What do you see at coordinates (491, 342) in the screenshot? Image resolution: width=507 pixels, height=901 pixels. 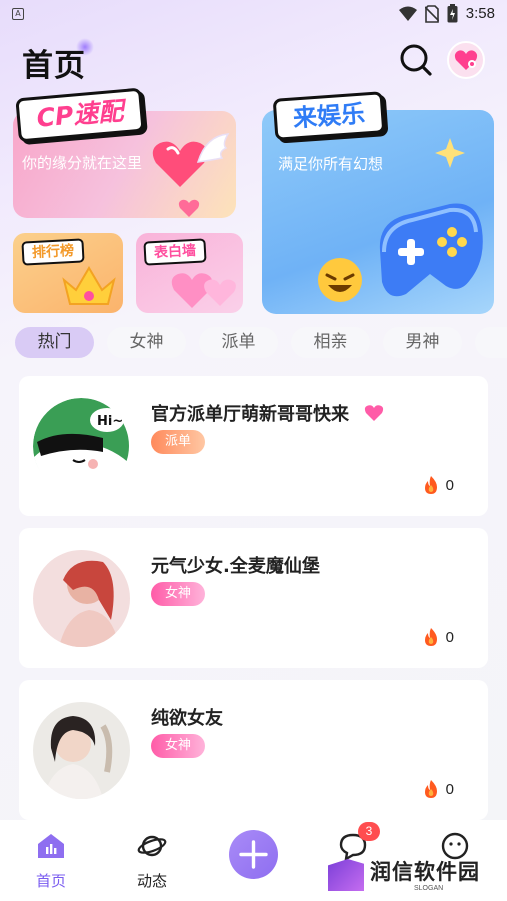 I see `tab-more` at bounding box center [491, 342].